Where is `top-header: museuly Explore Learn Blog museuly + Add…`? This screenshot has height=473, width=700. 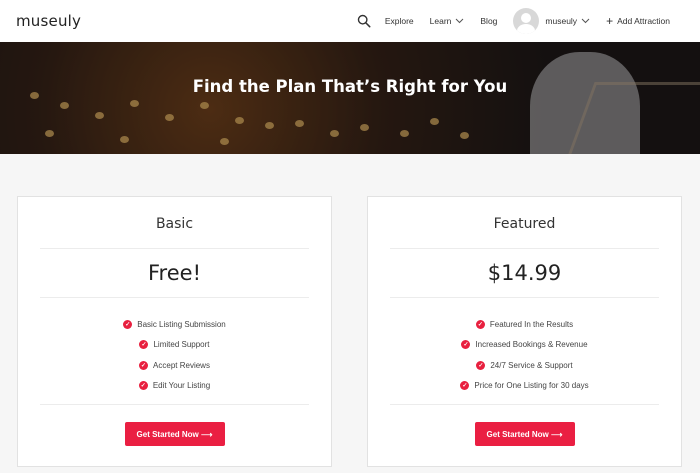 top-header: museuly Explore Learn Blog museuly + Add… is located at coordinates (350, 21).